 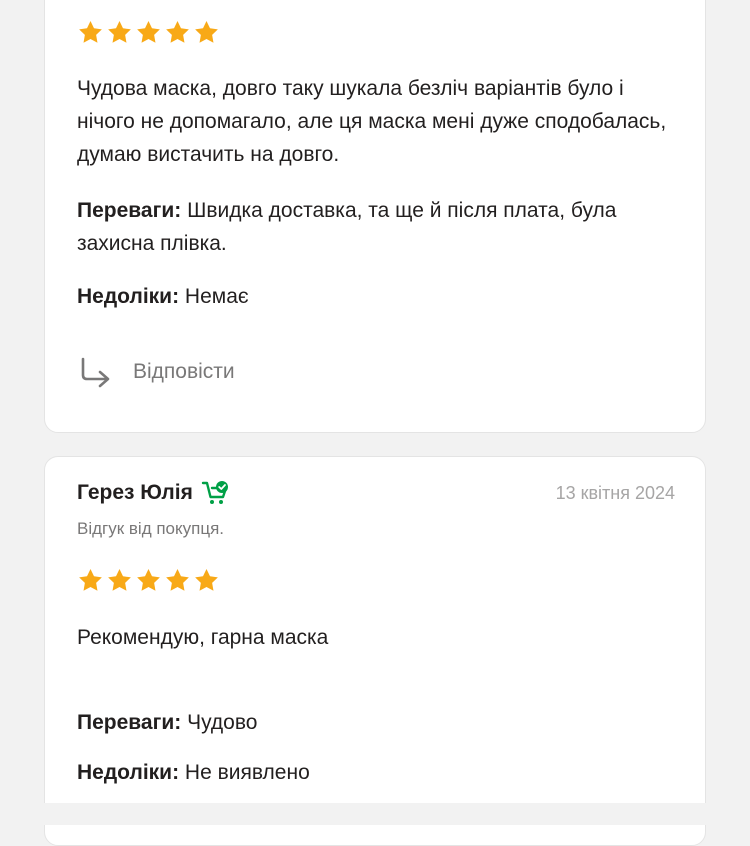 I want to click on review-cons: Недоліки: Немає, so click(x=377, y=296).